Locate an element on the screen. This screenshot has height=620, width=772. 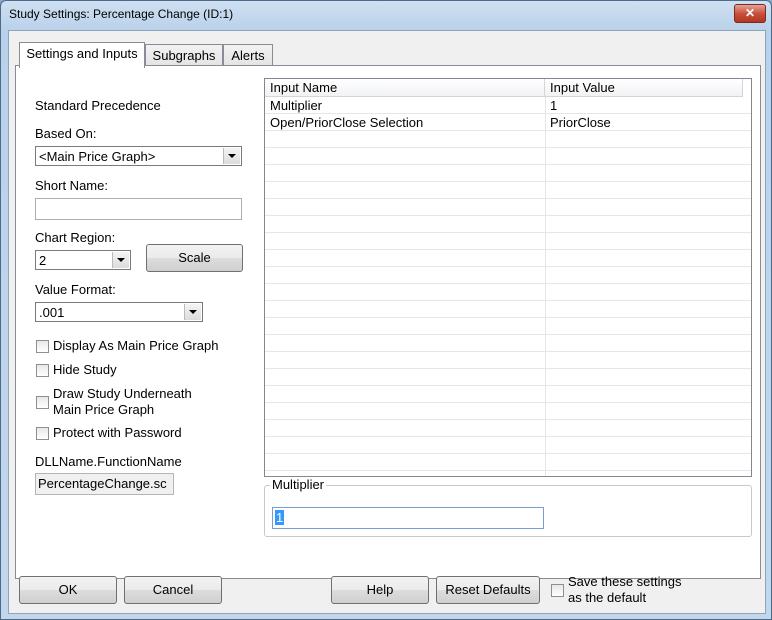
column-header-input-name: Input Name is located at coordinates (405, 88).